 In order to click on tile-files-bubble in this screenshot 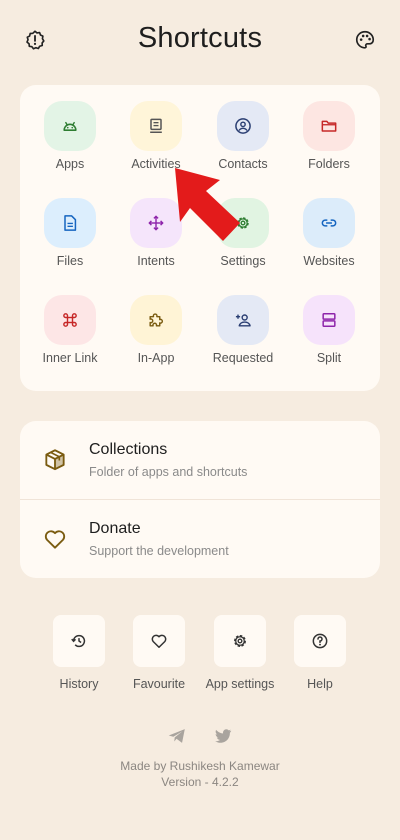, I will do `click(70, 223)`.